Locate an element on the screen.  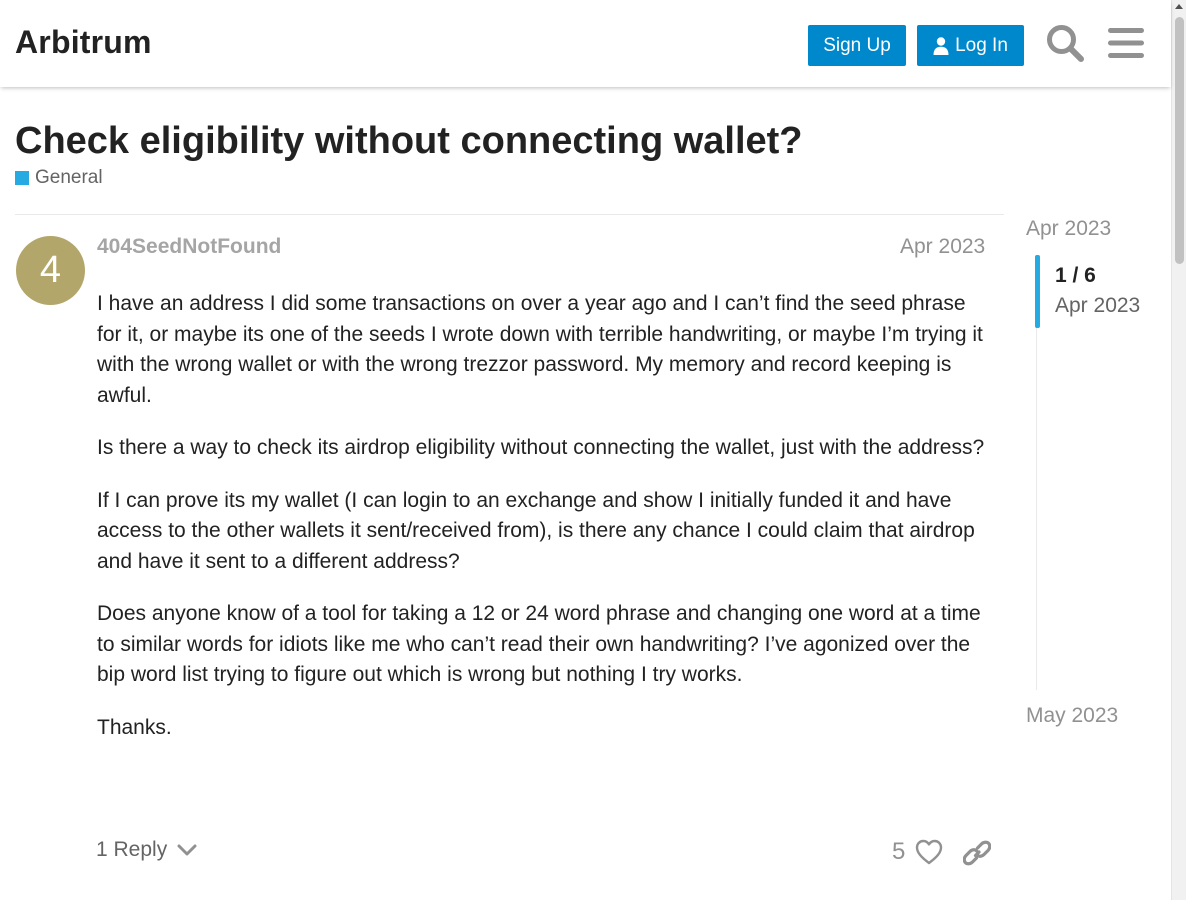
timeline-start-date: Apr 2023 is located at coordinates (1068, 229).